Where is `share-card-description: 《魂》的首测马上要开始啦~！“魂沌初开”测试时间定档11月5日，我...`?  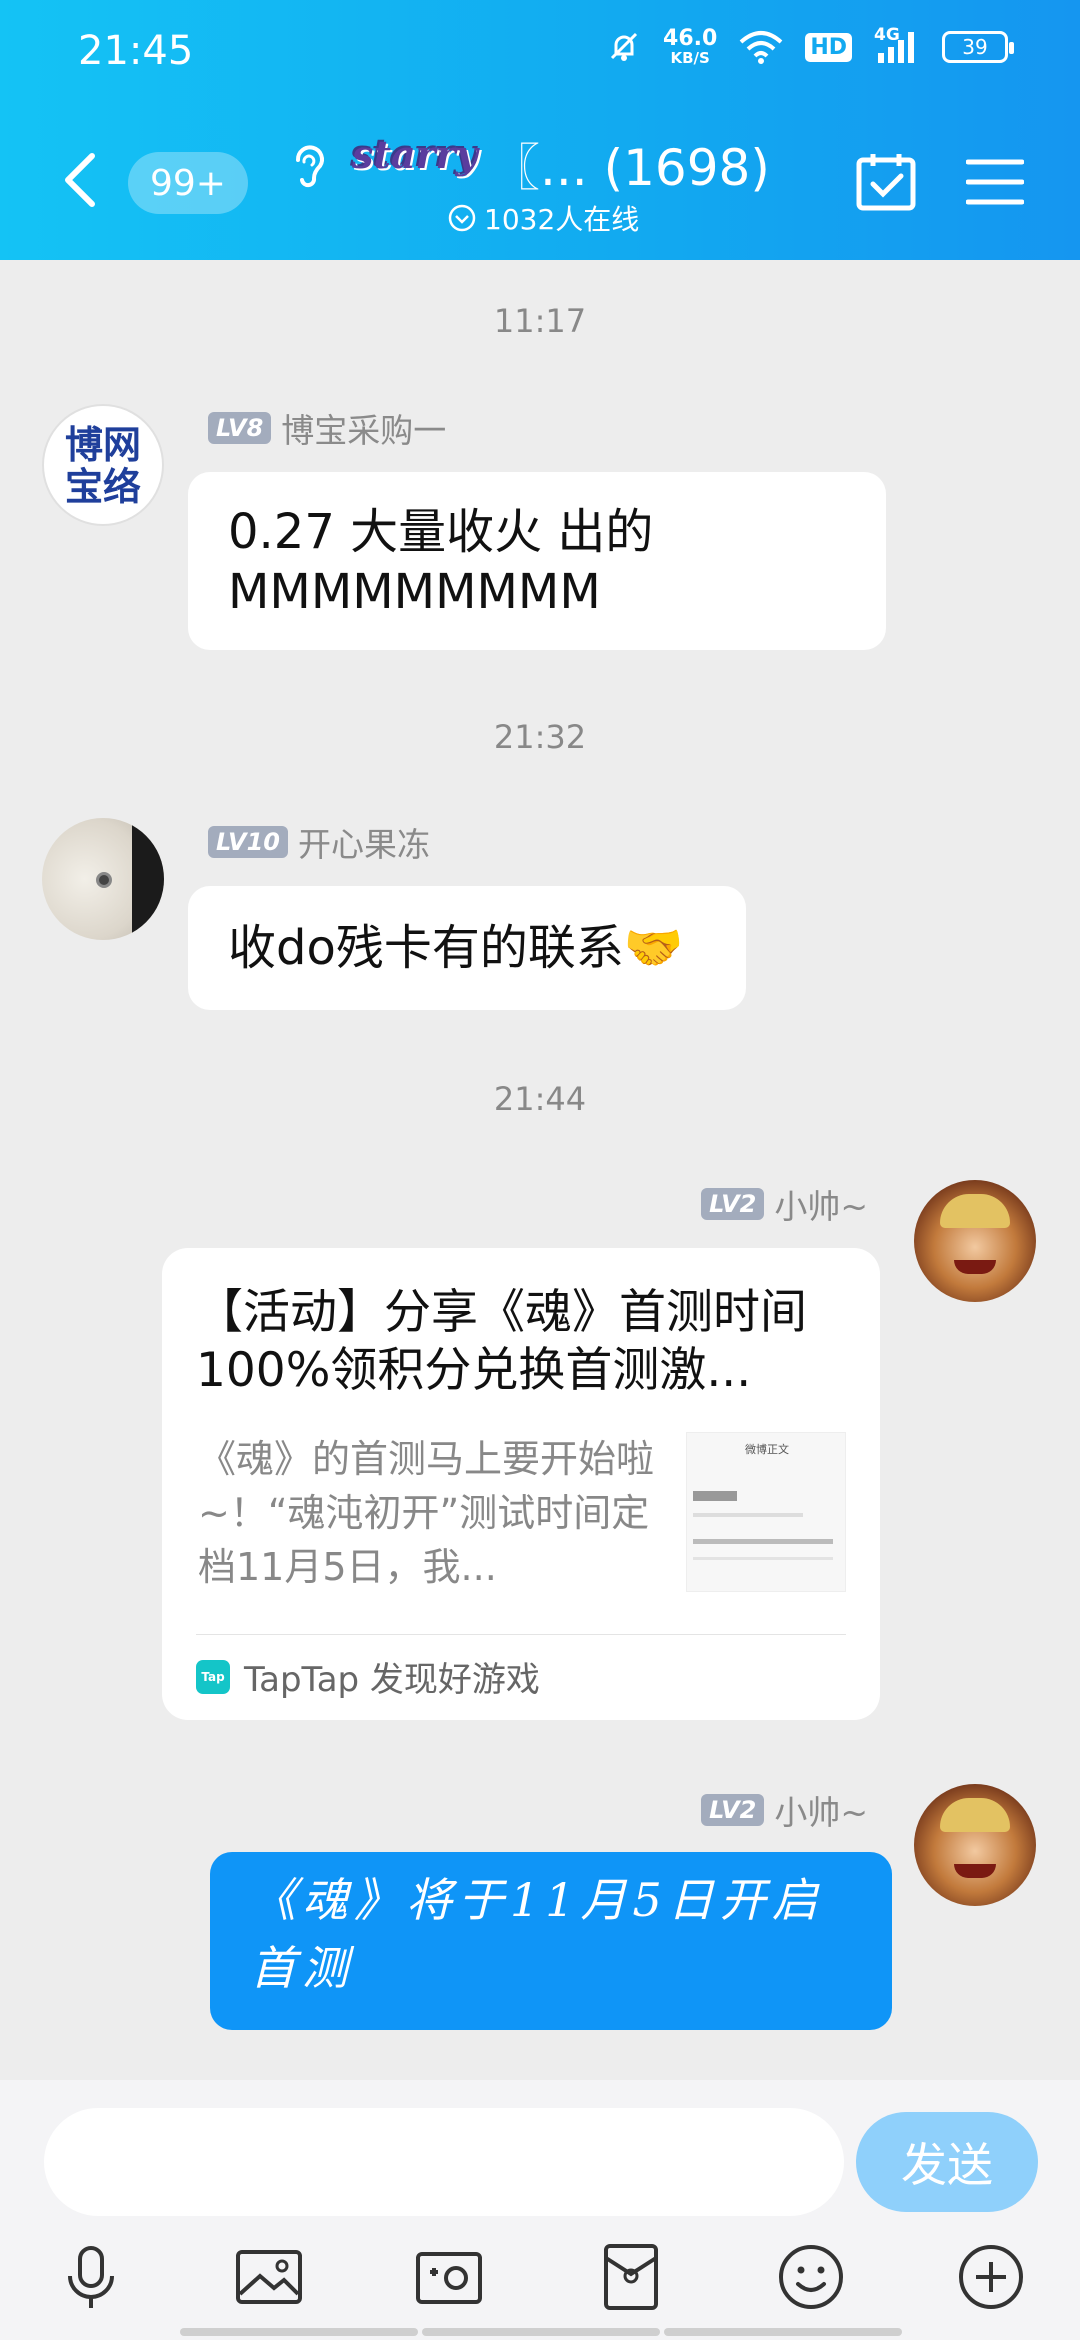
share-card-description: 《魂》的首测马上要开始啦~！“魂沌初开”测试时间定档11月5日，我... is located at coordinates (426, 1513).